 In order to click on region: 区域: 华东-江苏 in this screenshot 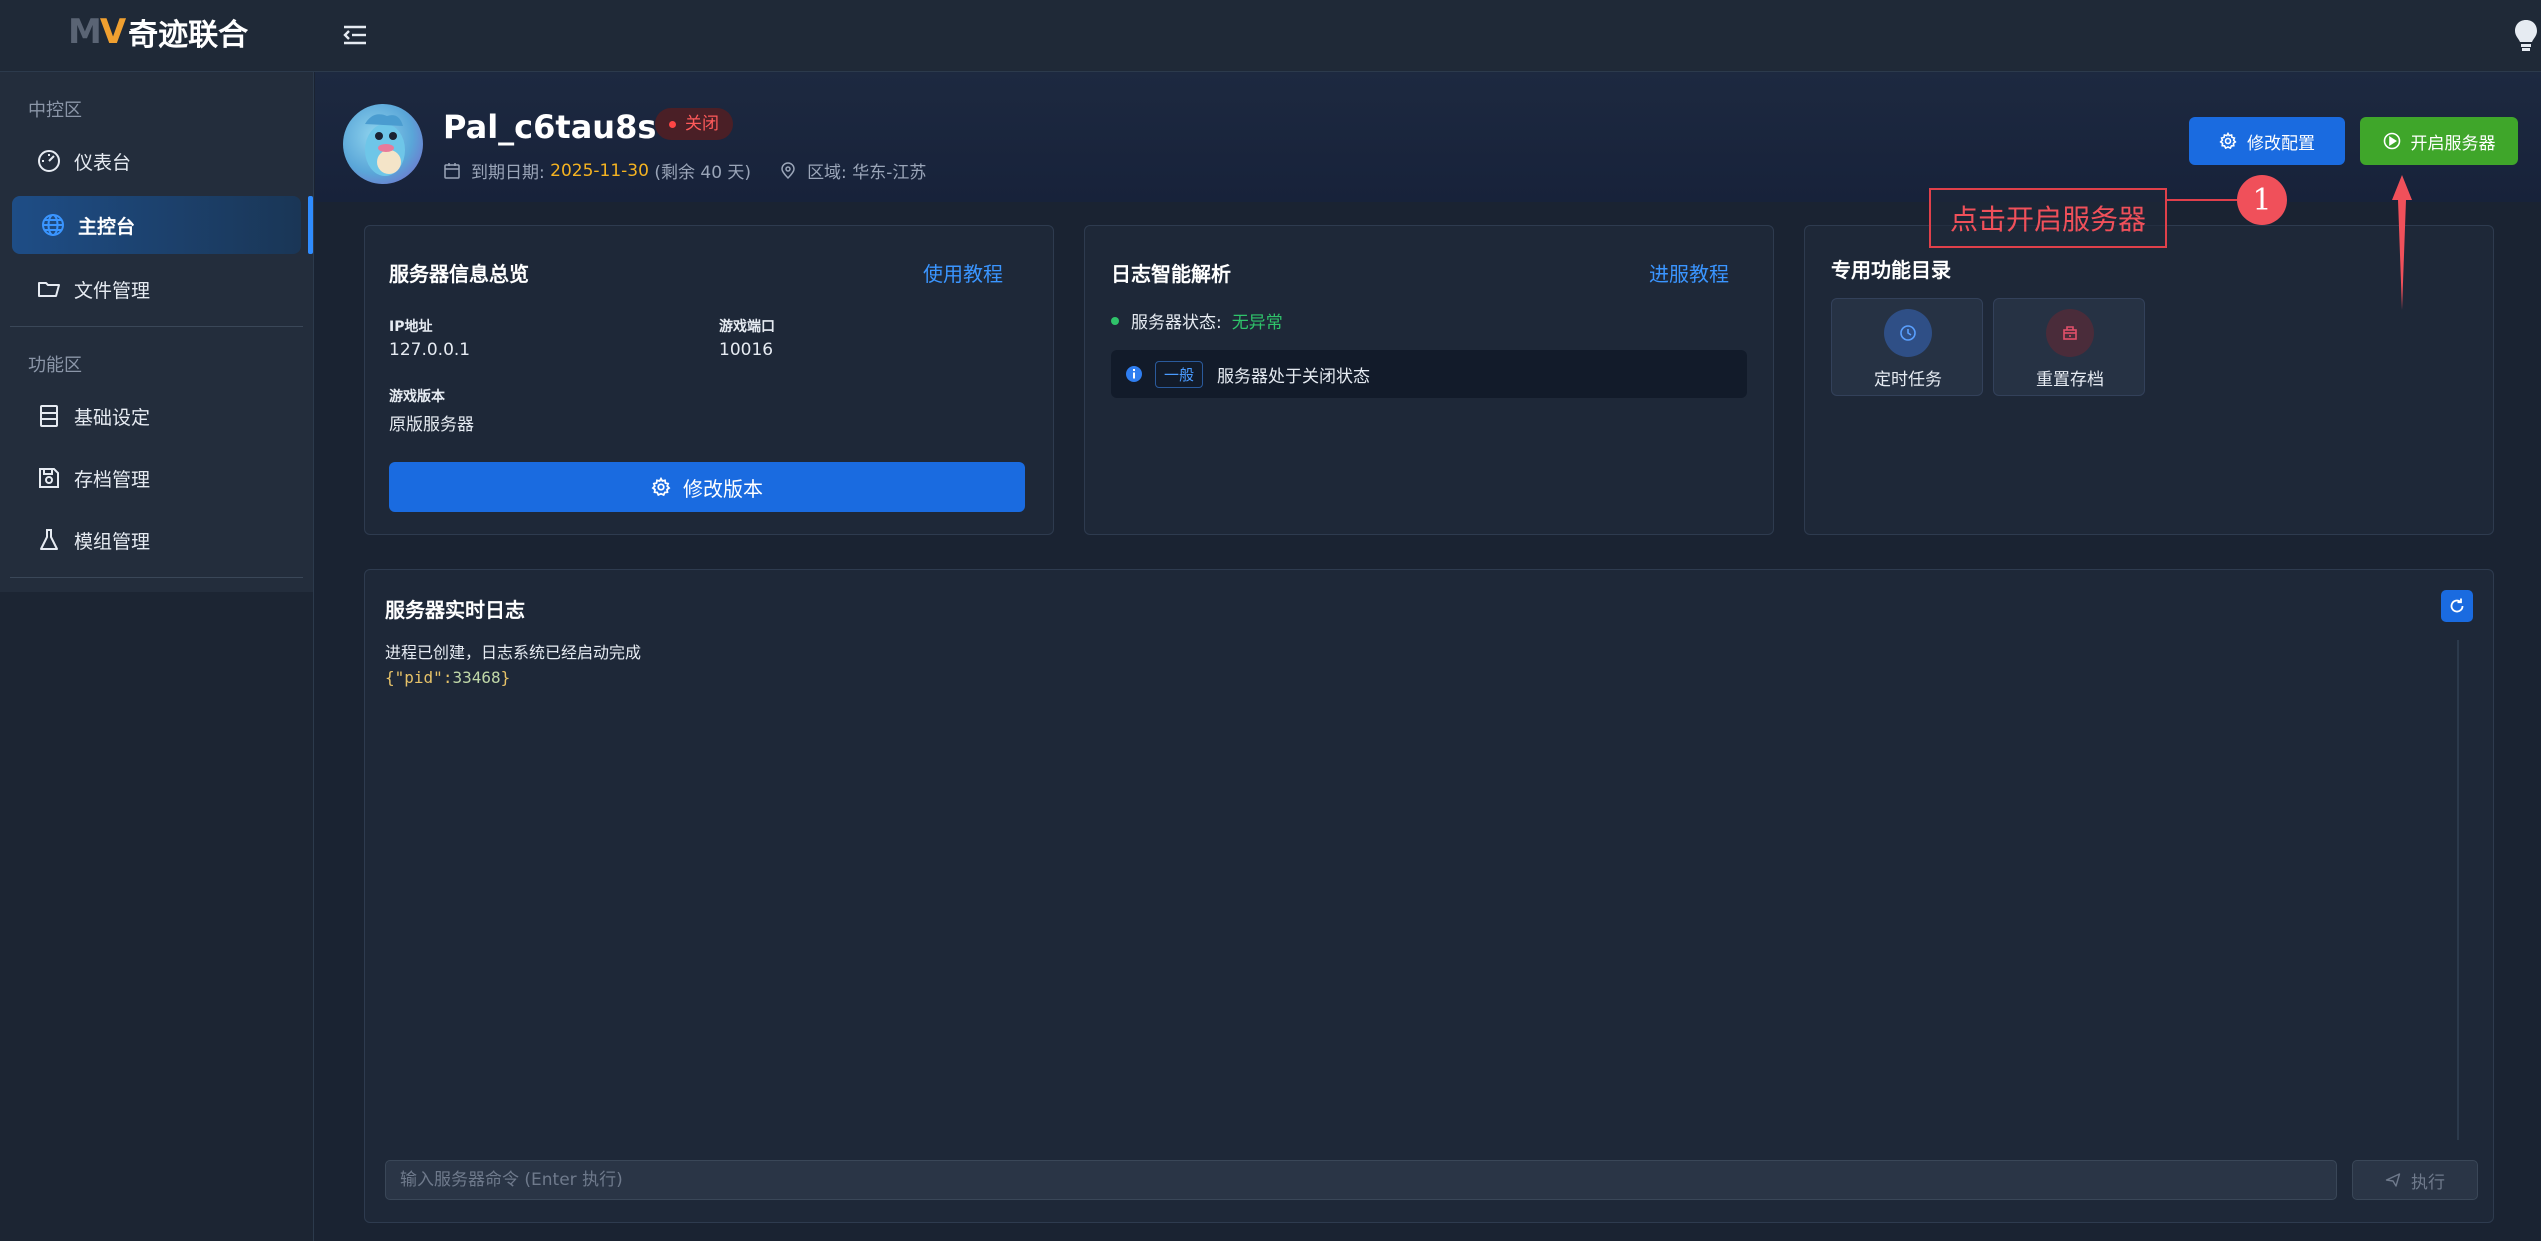, I will do `click(867, 173)`.